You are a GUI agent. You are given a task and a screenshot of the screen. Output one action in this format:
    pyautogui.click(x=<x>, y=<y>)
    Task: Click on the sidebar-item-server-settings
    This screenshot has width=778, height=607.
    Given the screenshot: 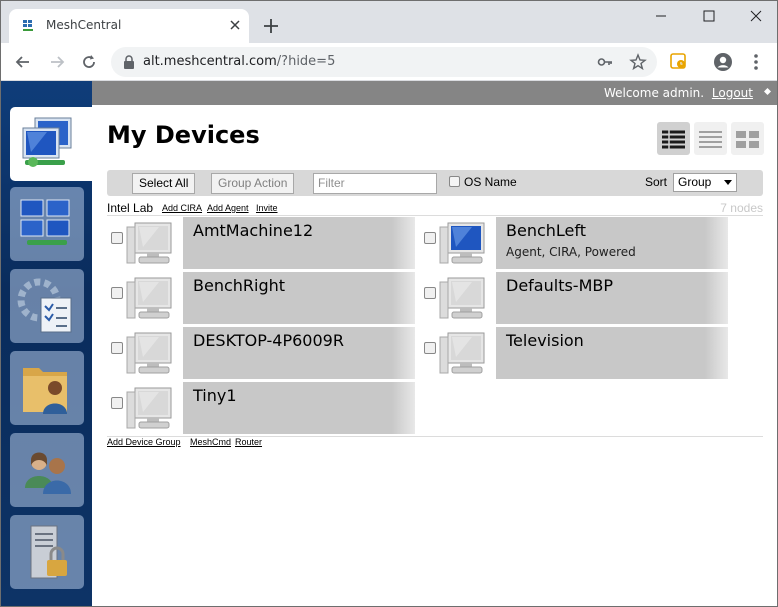 What is the action you would take?
    pyautogui.click(x=47, y=306)
    